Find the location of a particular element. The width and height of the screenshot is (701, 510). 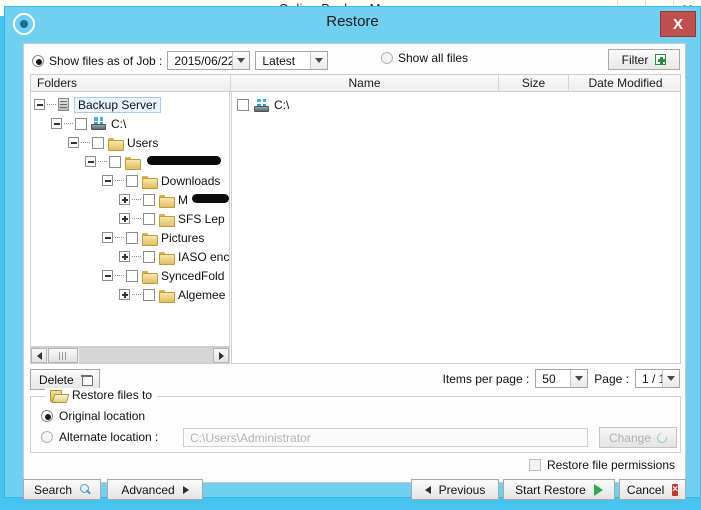

scrollbar-thumb is located at coordinates (63, 355).